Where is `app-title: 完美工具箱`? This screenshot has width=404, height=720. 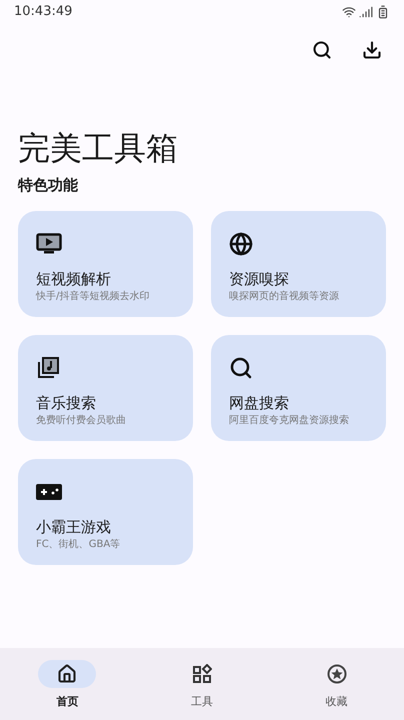 app-title: 完美工具箱 is located at coordinates (98, 148).